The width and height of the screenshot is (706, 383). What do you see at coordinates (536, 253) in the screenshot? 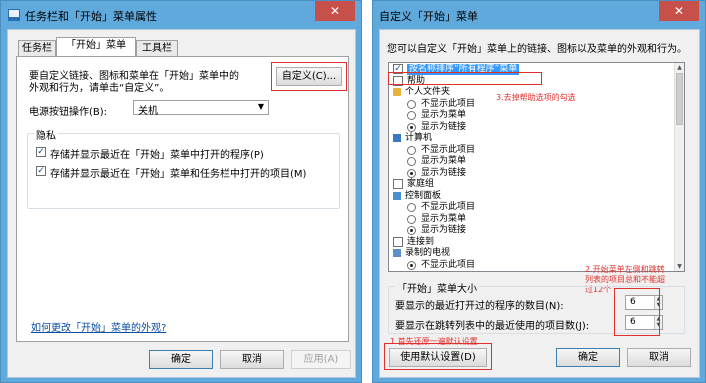
I see `tree-item: 录制的电视` at bounding box center [536, 253].